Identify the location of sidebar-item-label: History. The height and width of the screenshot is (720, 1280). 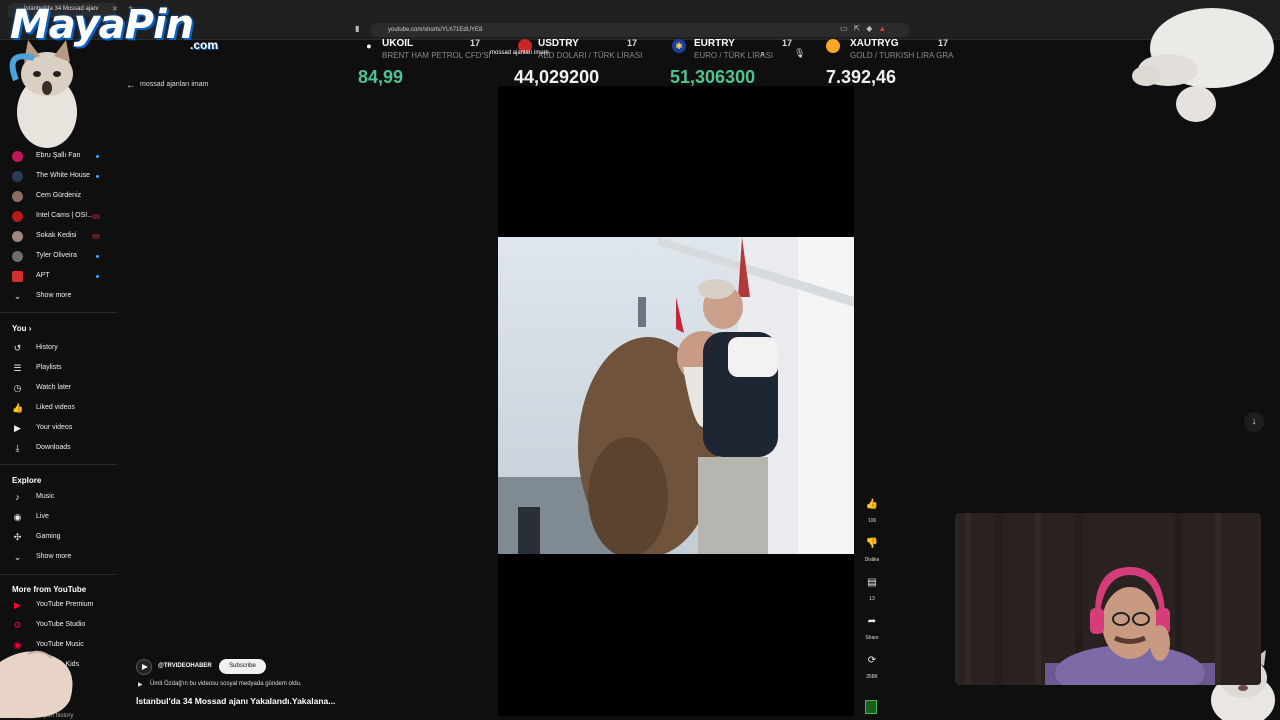
(47, 347).